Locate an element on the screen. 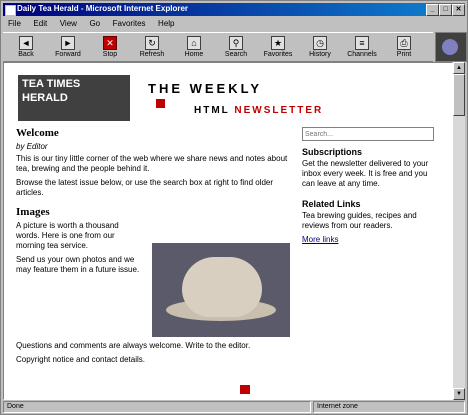 The image size is (468, 415). toolbar-label: Search is located at coordinates (236, 54).